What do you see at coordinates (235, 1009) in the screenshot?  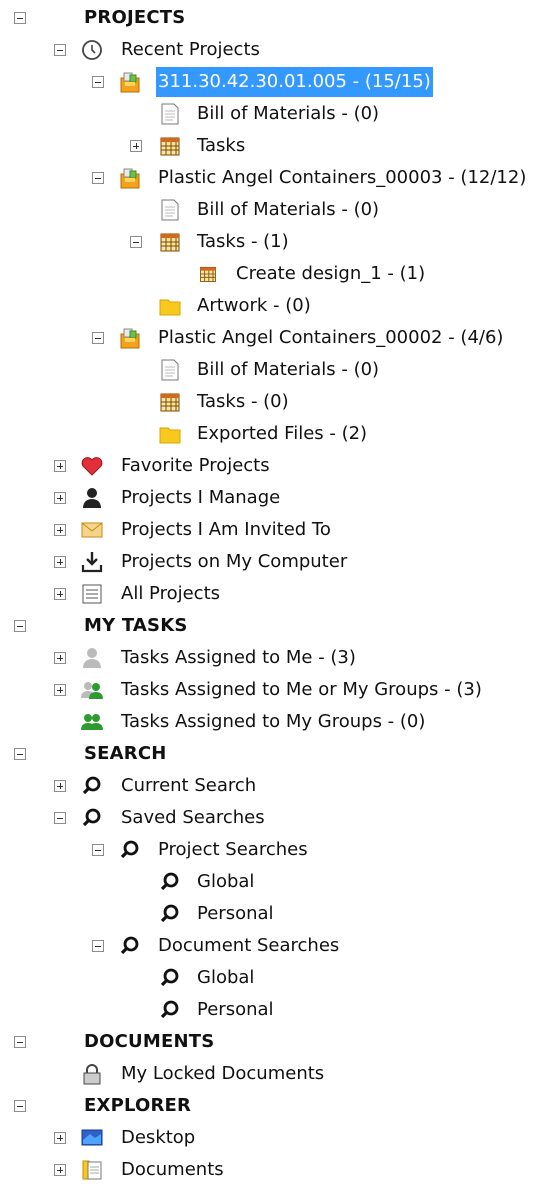 I see `document-search-personal-label: Personal` at bounding box center [235, 1009].